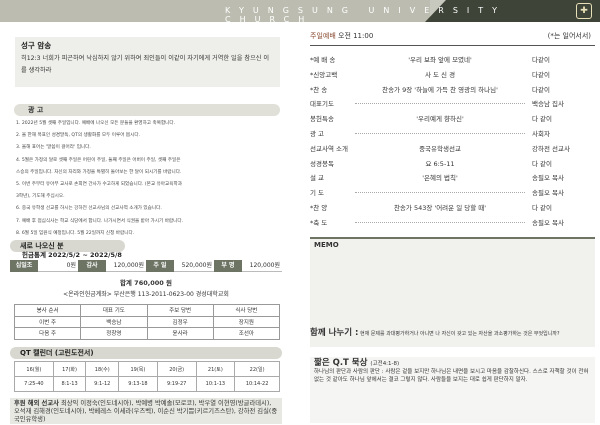 Image resolution: width=600 pixels, height=425 pixels. I want to click on duty-cell: 정창영, so click(114, 333).